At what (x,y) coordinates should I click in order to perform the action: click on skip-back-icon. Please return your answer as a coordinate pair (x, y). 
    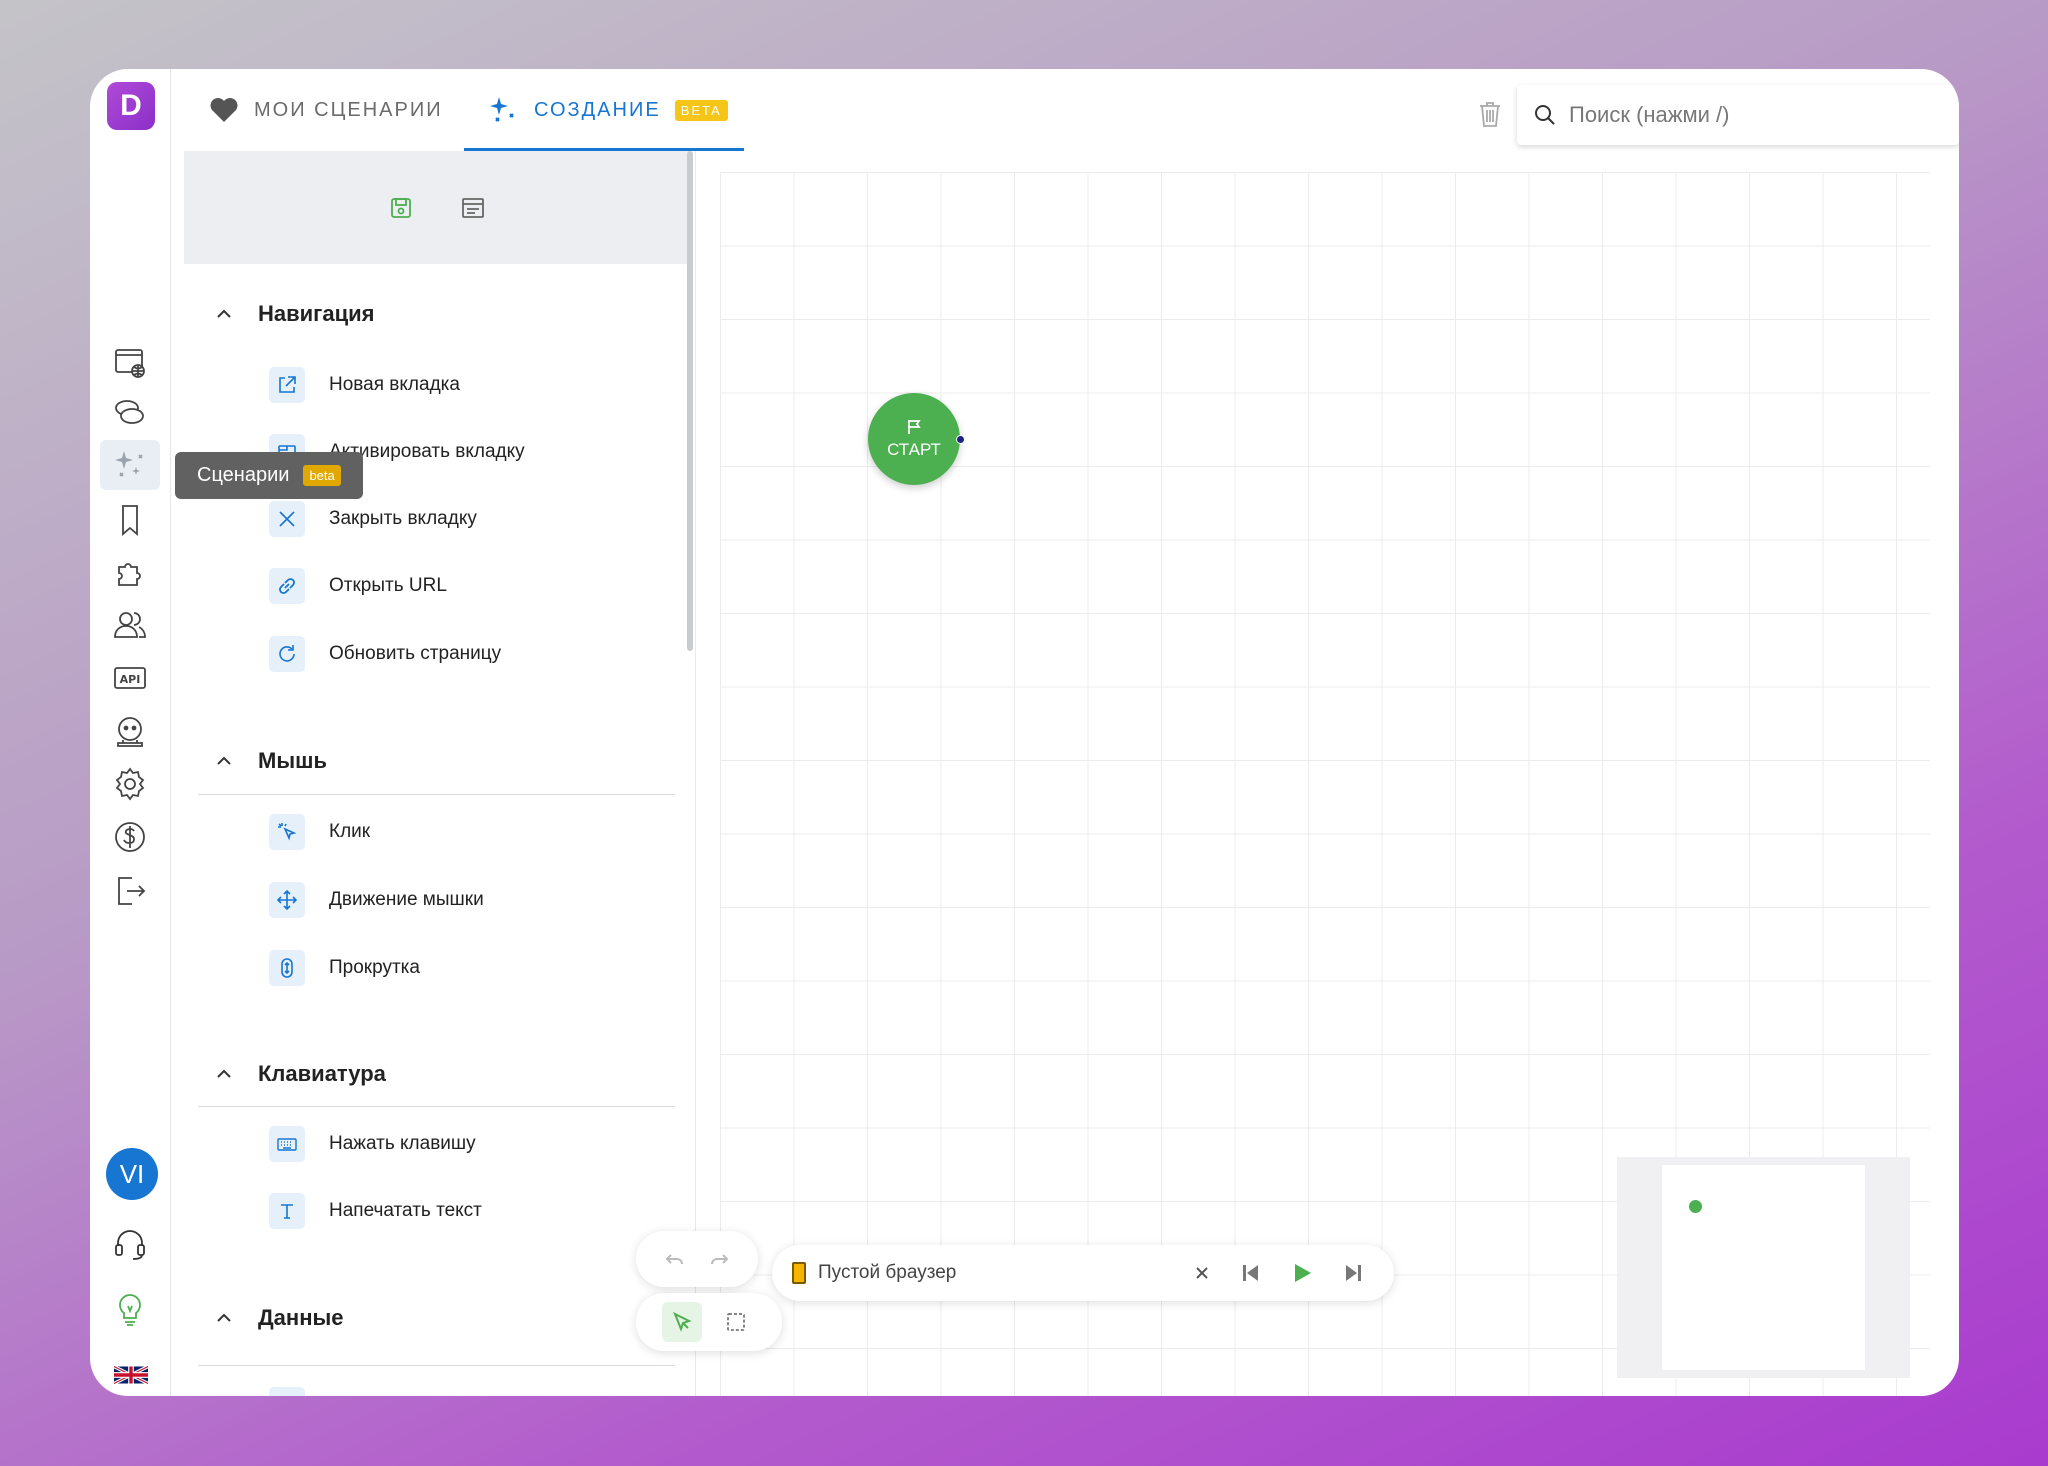
    Looking at the image, I should click on (1250, 1273).